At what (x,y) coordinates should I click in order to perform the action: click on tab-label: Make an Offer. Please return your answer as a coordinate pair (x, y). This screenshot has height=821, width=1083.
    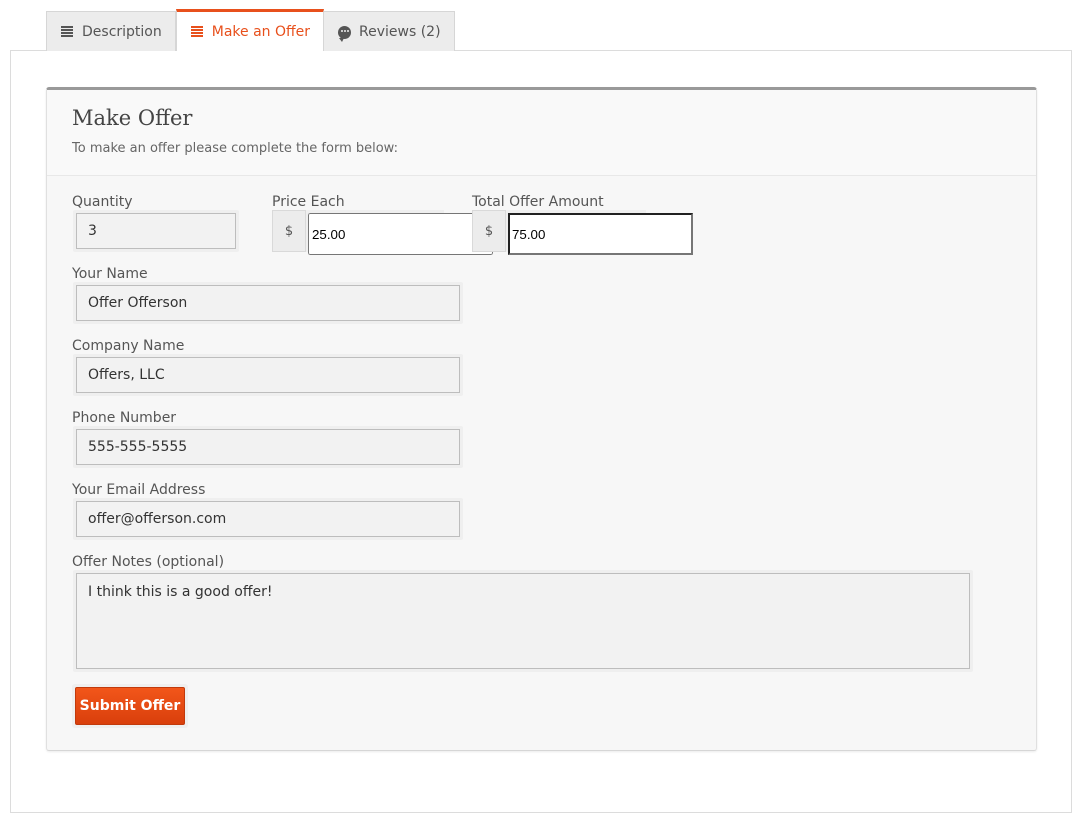
    Looking at the image, I should click on (261, 31).